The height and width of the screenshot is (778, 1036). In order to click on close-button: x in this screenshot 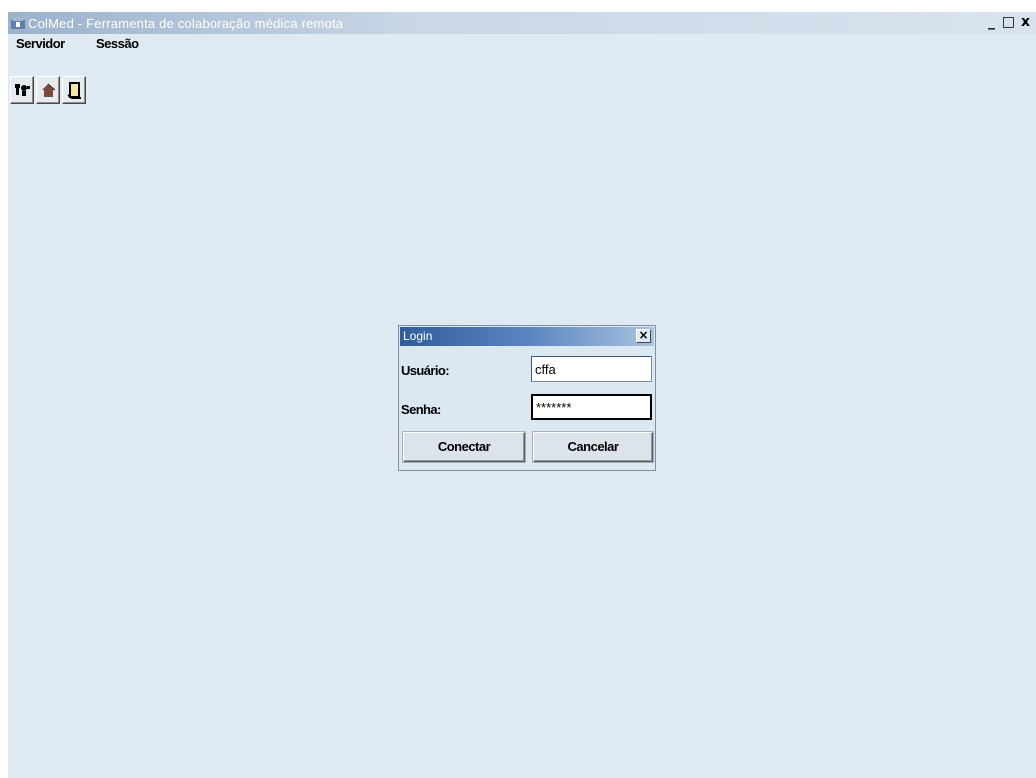, I will do `click(1025, 22)`.